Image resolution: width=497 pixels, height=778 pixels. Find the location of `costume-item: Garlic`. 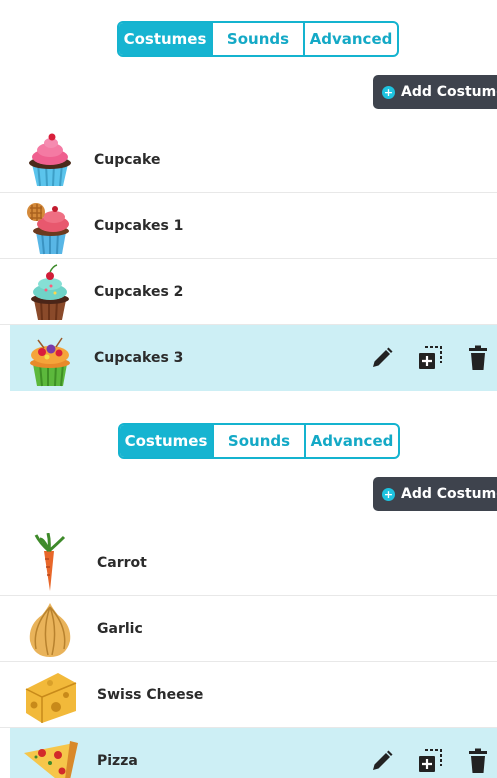

costume-item: Garlic is located at coordinates (248, 629).